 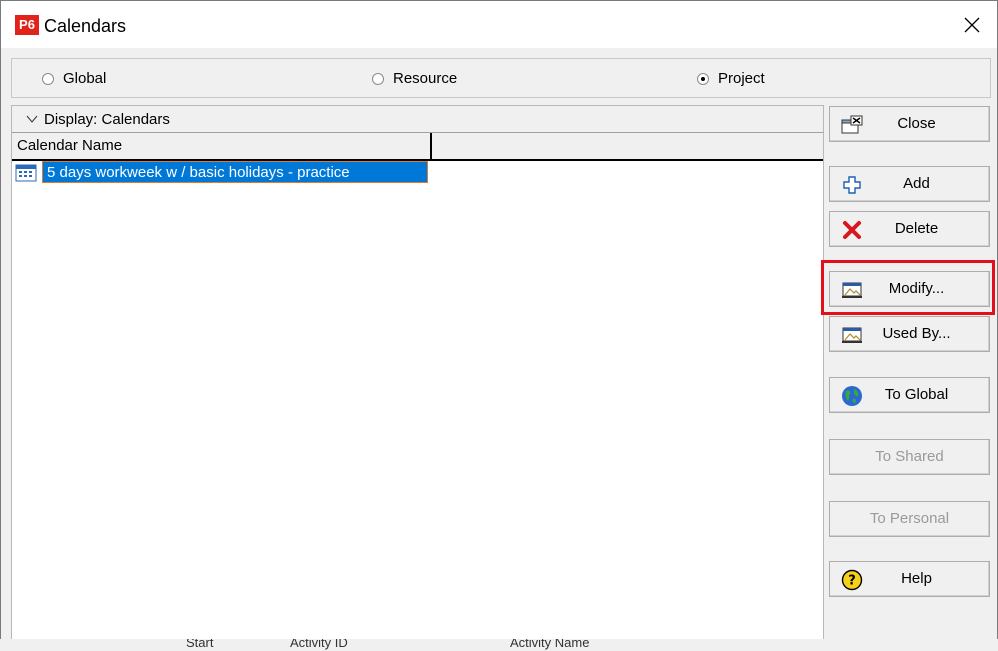 What do you see at coordinates (916, 394) in the screenshot?
I see `to-global-button-label: To Global` at bounding box center [916, 394].